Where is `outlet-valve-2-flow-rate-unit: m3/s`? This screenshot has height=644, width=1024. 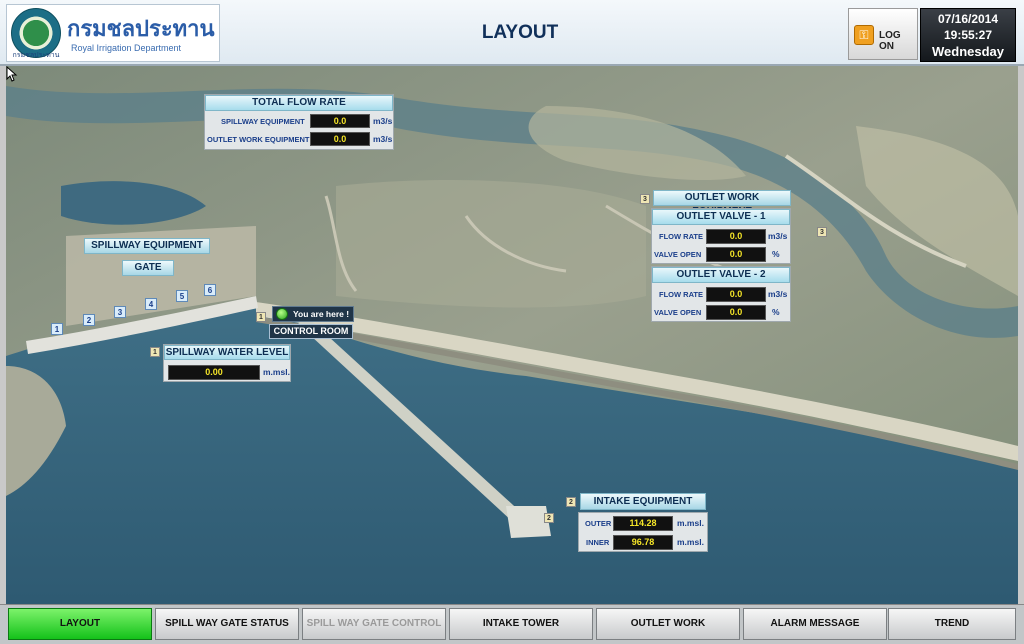
outlet-valve-2-flow-rate-unit: m3/s is located at coordinates (778, 294).